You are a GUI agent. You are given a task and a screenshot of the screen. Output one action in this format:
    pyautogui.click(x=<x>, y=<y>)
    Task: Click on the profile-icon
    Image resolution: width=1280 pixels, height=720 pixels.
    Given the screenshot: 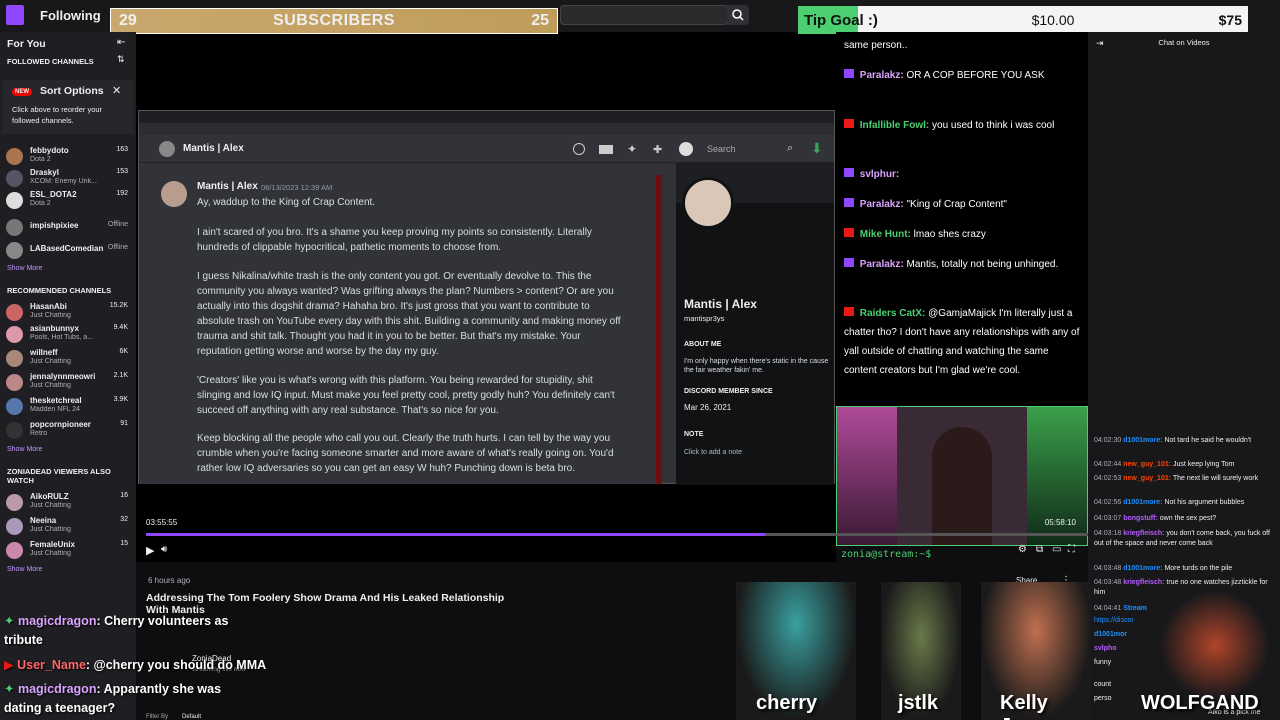 What is the action you would take?
    pyautogui.click(x=686, y=149)
    